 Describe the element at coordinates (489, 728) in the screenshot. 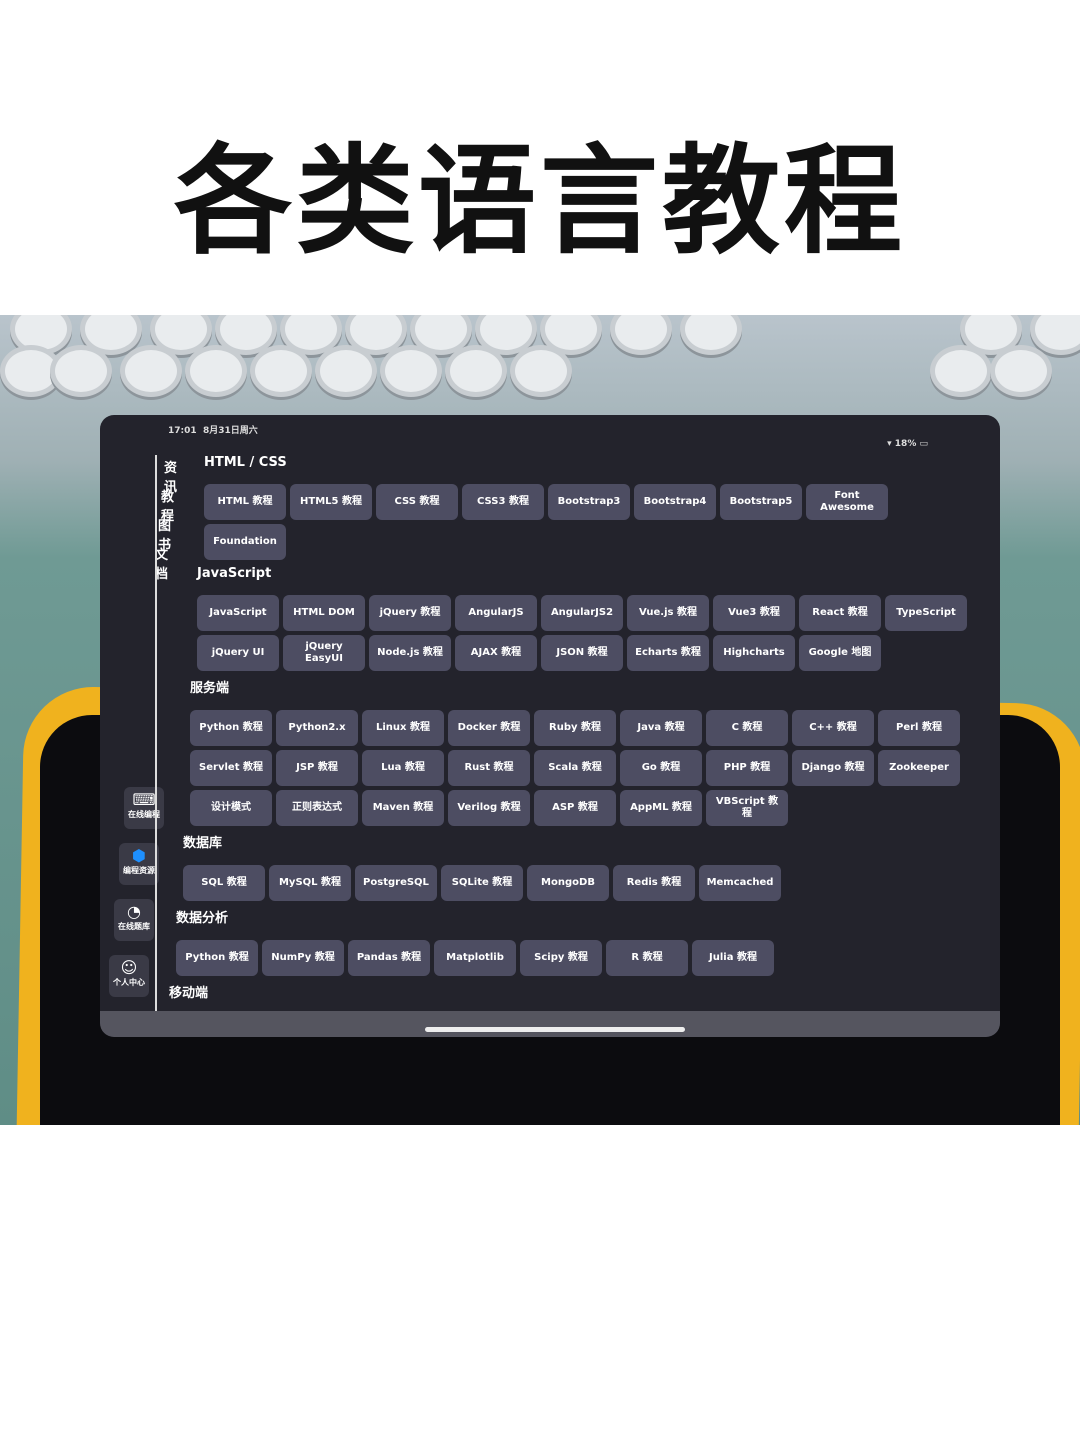

I see `tutorial-button: Docker 教程` at that location.